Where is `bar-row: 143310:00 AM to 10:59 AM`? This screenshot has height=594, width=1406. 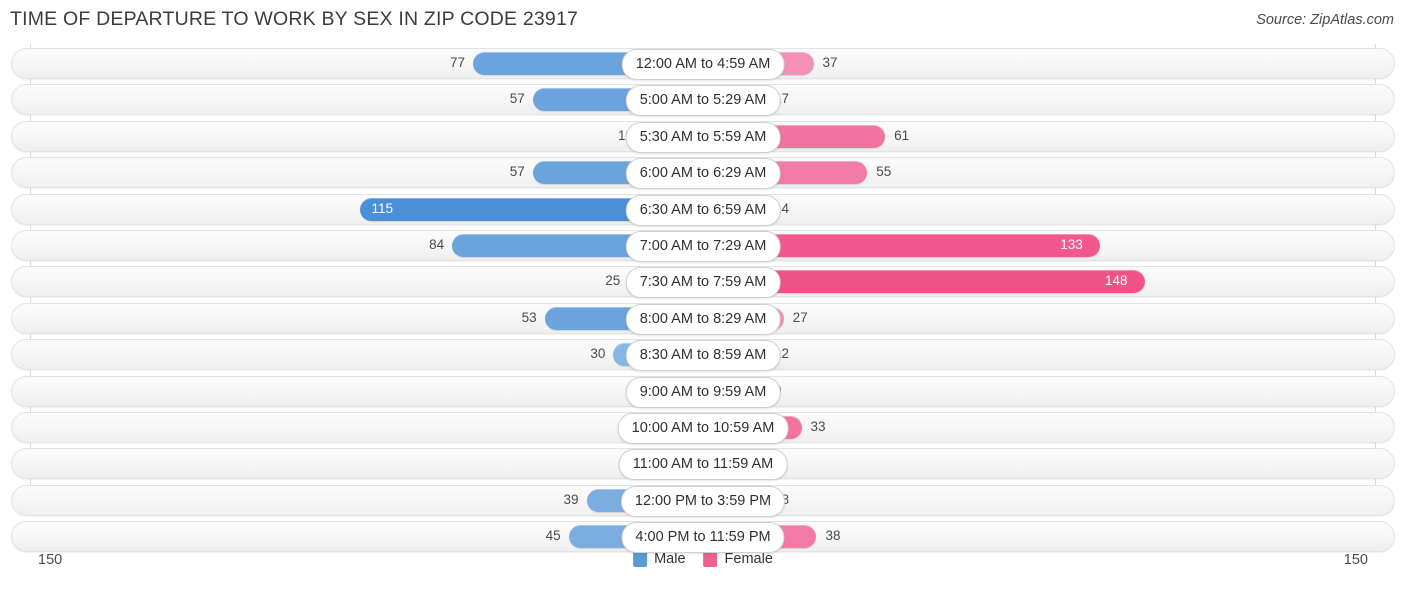
bar-row: 143310:00 AM to 10:59 AM is located at coordinates (703, 427).